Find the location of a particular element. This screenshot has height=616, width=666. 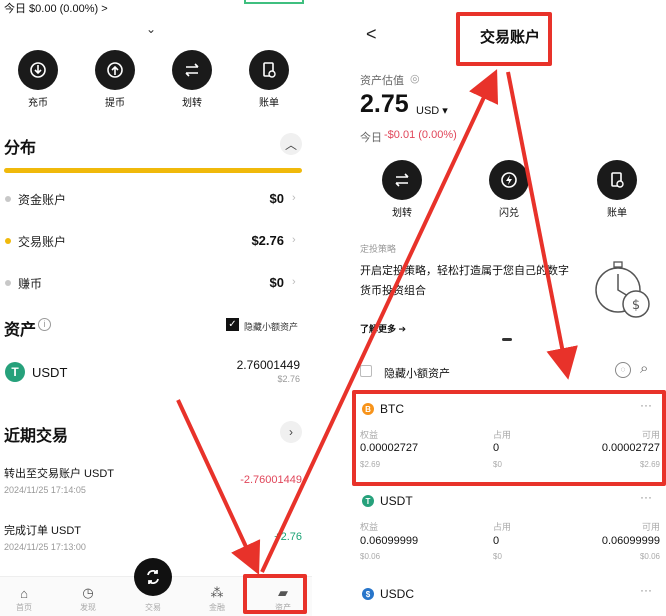

arrow-to-btc is located at coordinates (542, 225).